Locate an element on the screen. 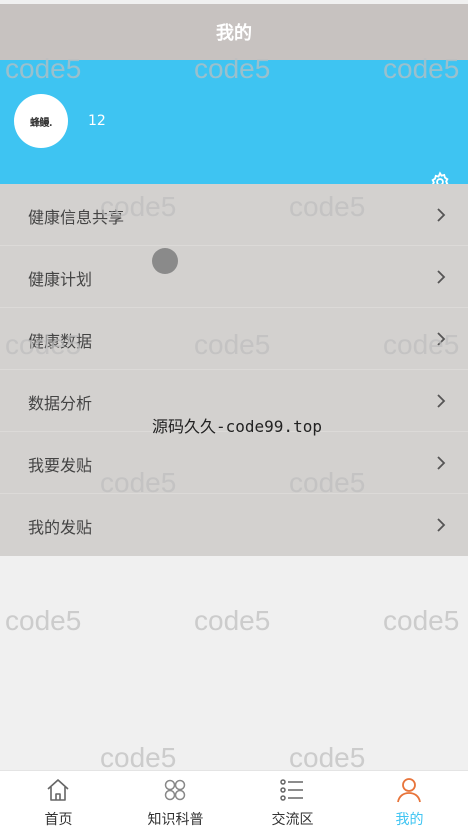 This screenshot has height=828, width=472. menu-item-health-data: 健康数据 is located at coordinates (234, 339).